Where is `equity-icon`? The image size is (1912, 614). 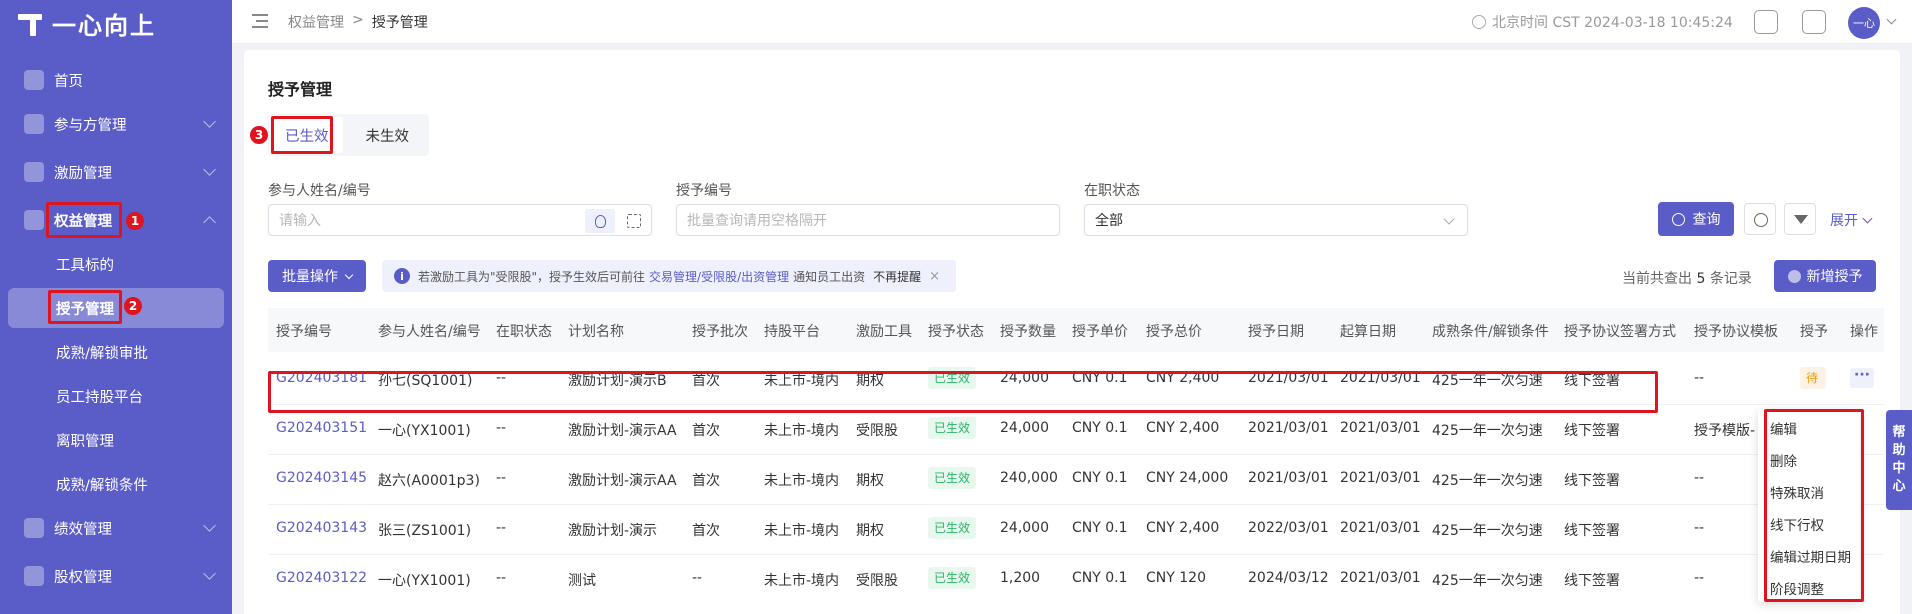 equity-icon is located at coordinates (34, 220).